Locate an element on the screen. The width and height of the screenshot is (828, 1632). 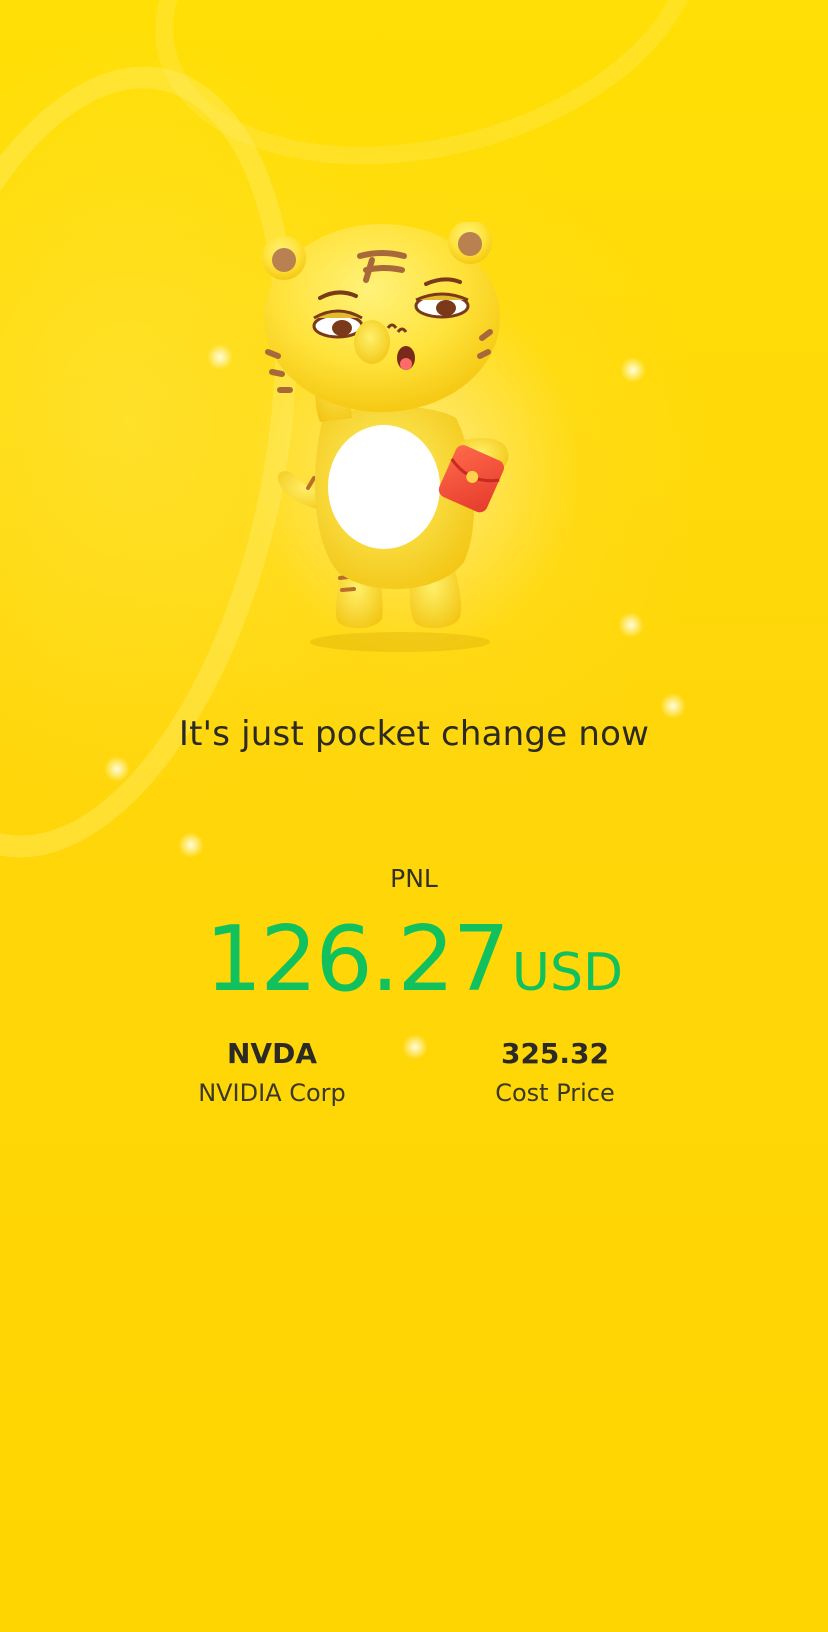
stock-ticker: NVDA is located at coordinates (271, 1053).